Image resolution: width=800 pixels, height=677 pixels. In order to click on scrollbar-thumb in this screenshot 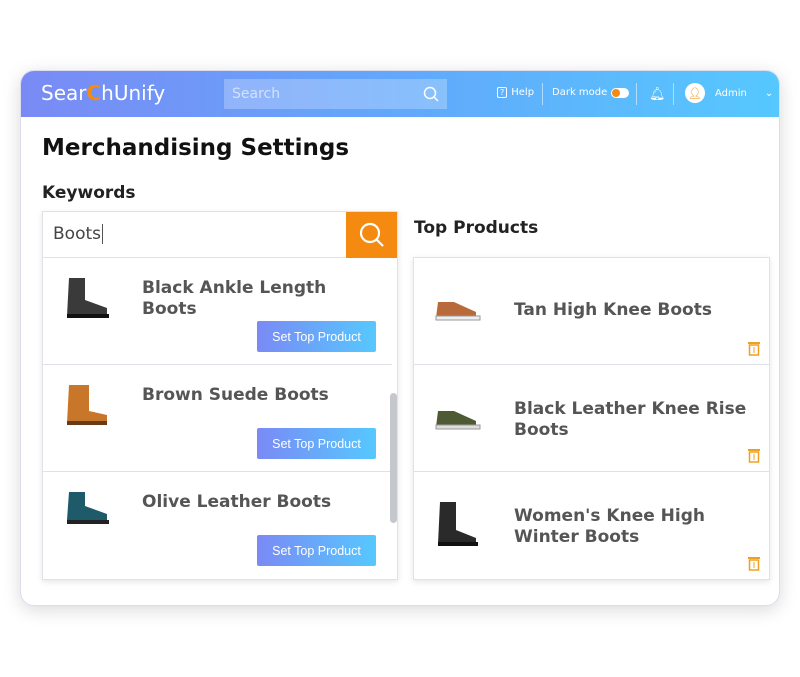, I will do `click(393, 458)`.